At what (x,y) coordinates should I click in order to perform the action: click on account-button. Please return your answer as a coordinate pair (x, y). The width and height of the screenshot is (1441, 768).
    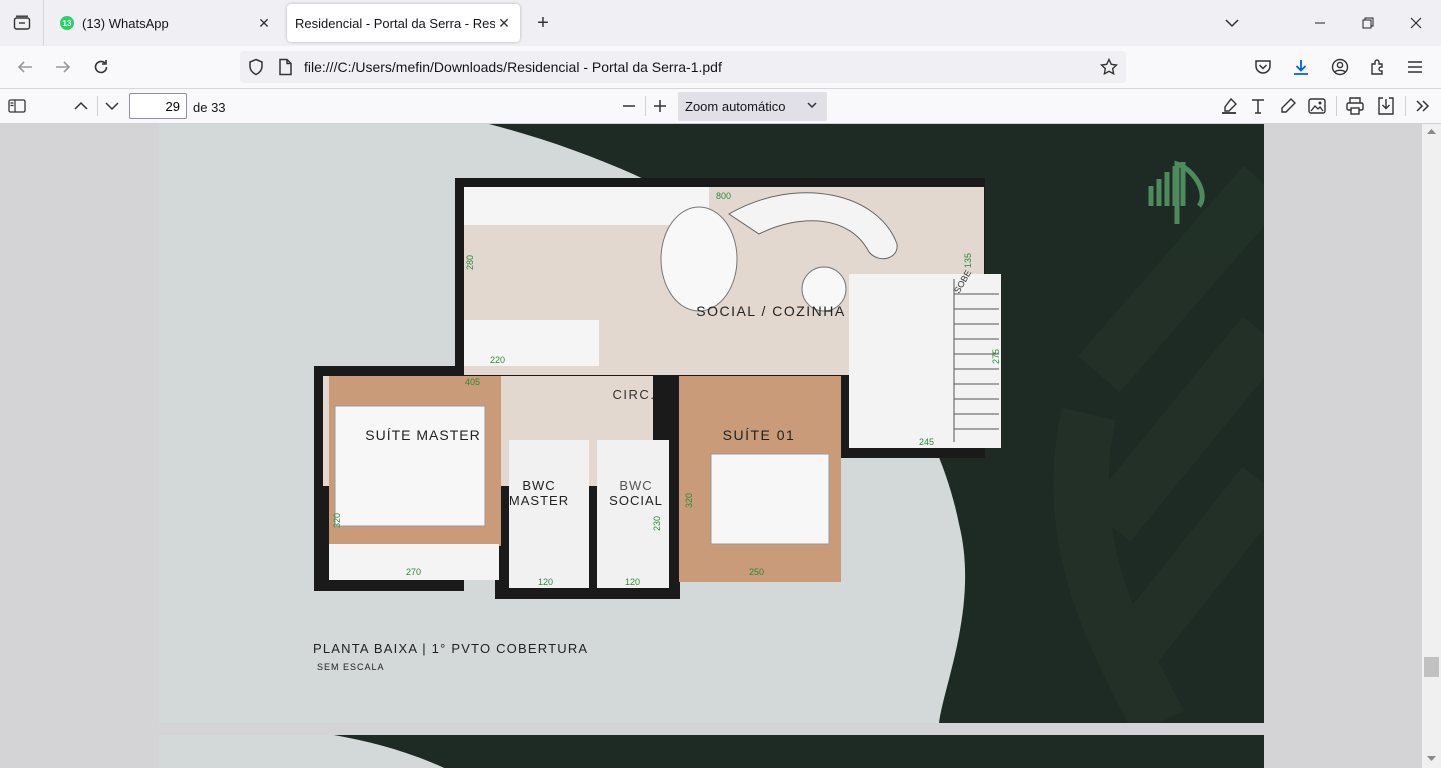
    Looking at the image, I should click on (1340, 67).